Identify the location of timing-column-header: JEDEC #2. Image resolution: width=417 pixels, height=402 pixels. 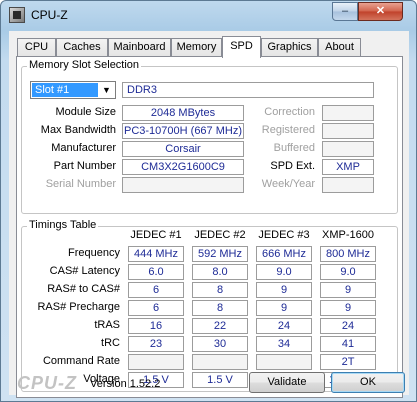
(220, 235).